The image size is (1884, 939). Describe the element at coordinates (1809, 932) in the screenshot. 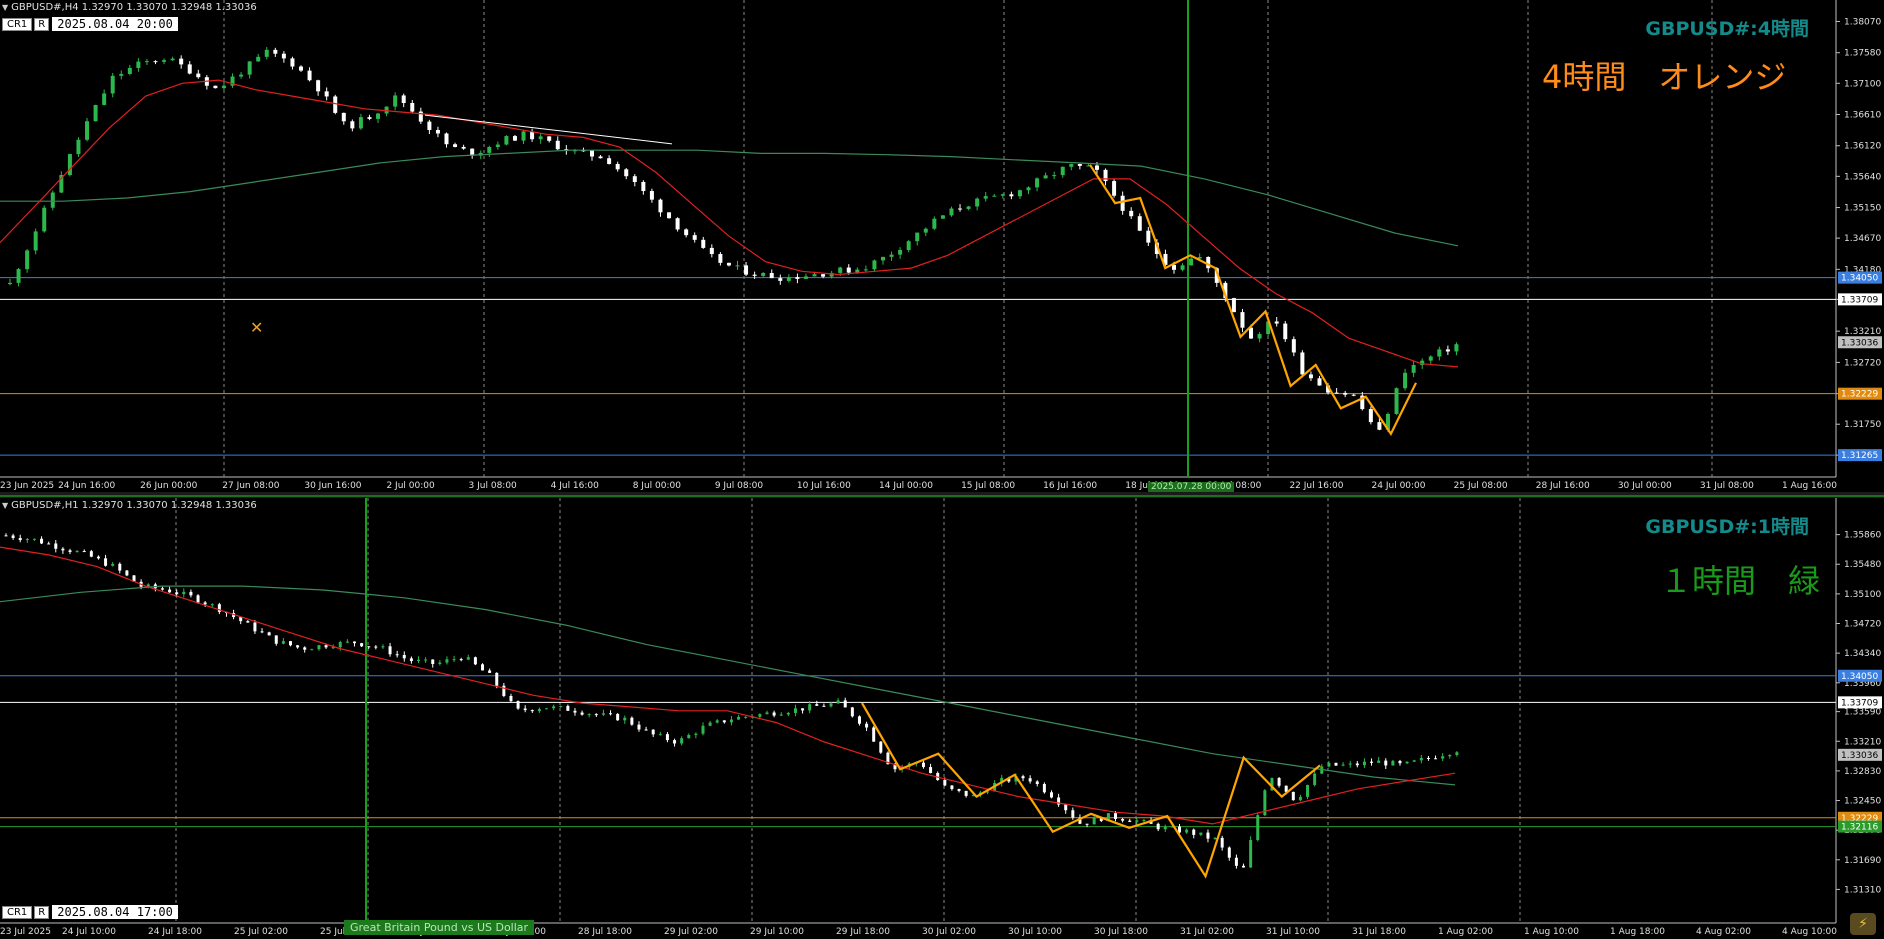

I see `x-tick-label: 4 Aug 10:00` at that location.